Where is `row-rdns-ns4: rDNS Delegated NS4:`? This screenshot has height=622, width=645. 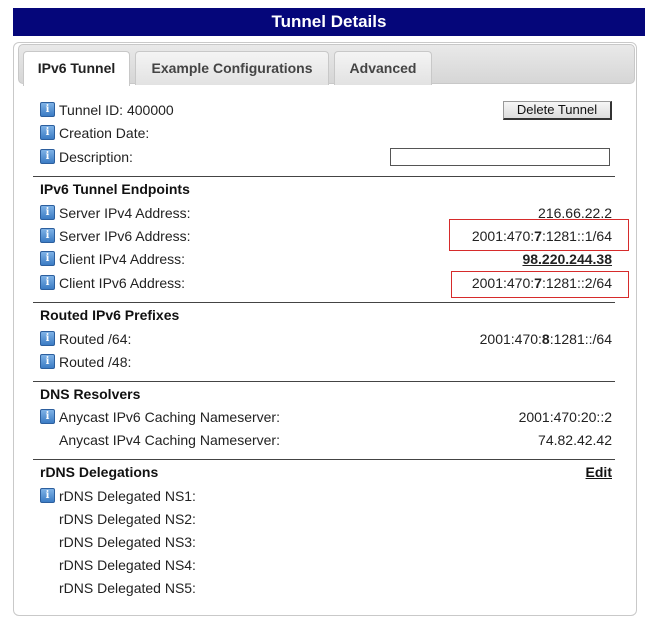 row-rdns-ns4: rDNS Delegated NS4: is located at coordinates (326, 566).